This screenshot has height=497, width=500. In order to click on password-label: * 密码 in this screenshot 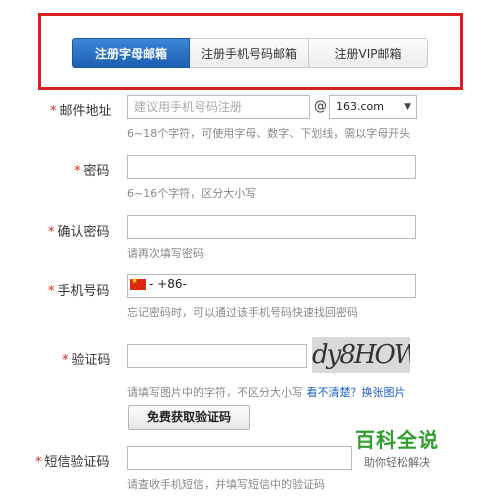, I will do `click(92, 169)`.